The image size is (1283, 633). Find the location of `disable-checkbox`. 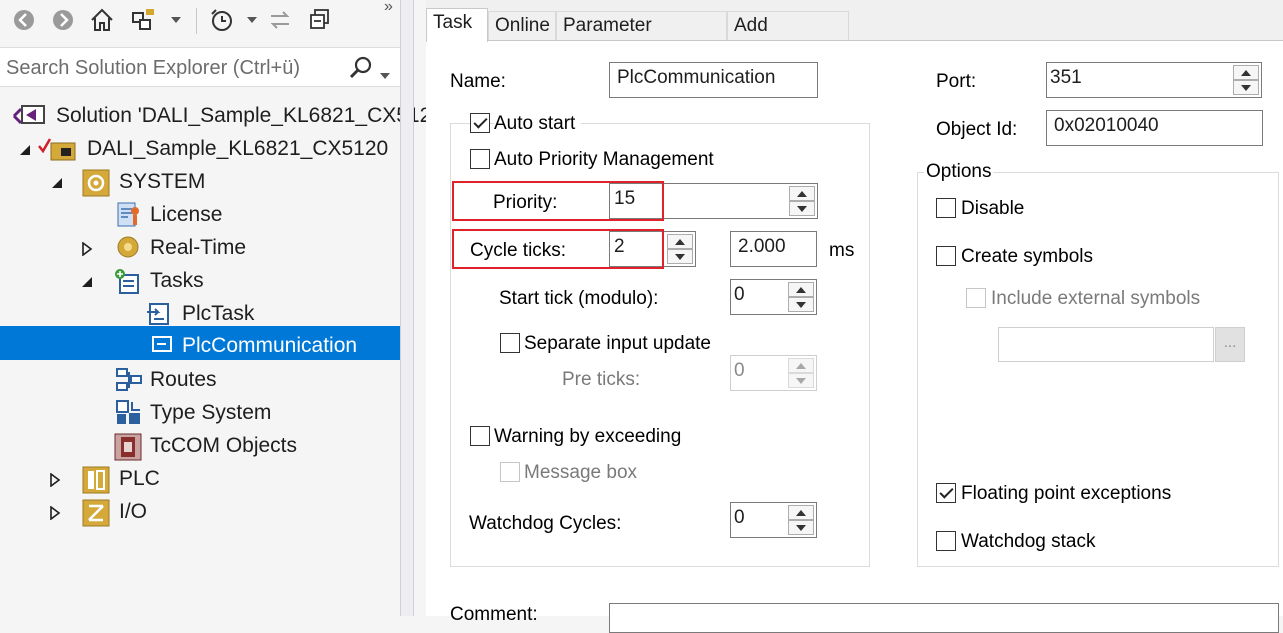

disable-checkbox is located at coordinates (946, 208).